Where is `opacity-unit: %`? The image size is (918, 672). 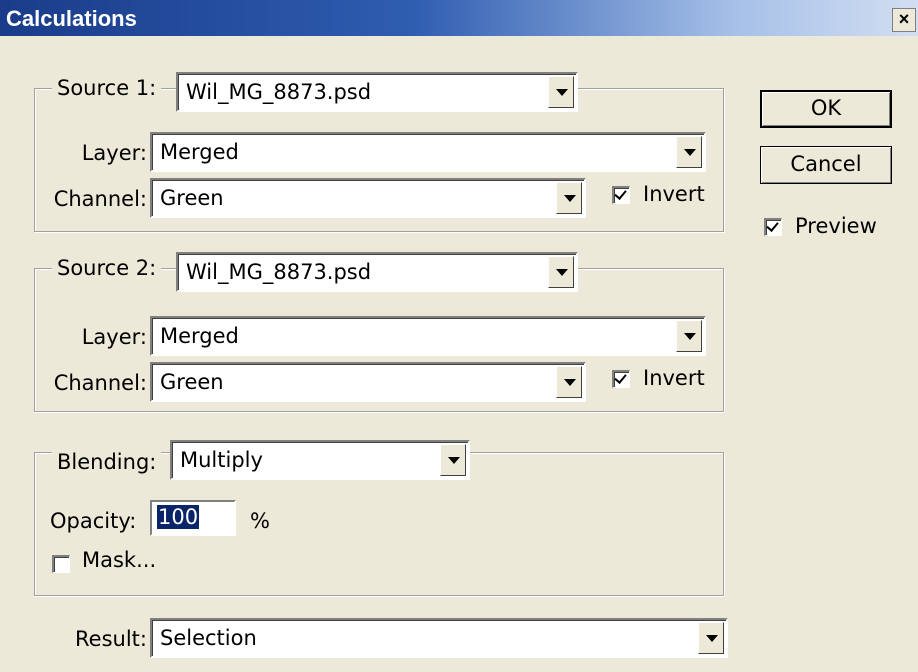 opacity-unit: % is located at coordinates (260, 521).